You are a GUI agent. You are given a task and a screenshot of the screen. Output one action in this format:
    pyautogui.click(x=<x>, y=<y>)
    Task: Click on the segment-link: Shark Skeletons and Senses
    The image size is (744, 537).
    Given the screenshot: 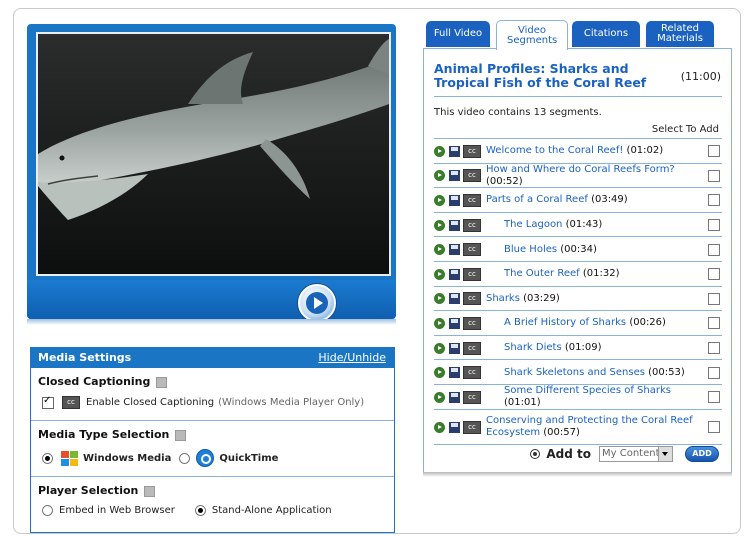 What is the action you would take?
    pyautogui.click(x=574, y=372)
    